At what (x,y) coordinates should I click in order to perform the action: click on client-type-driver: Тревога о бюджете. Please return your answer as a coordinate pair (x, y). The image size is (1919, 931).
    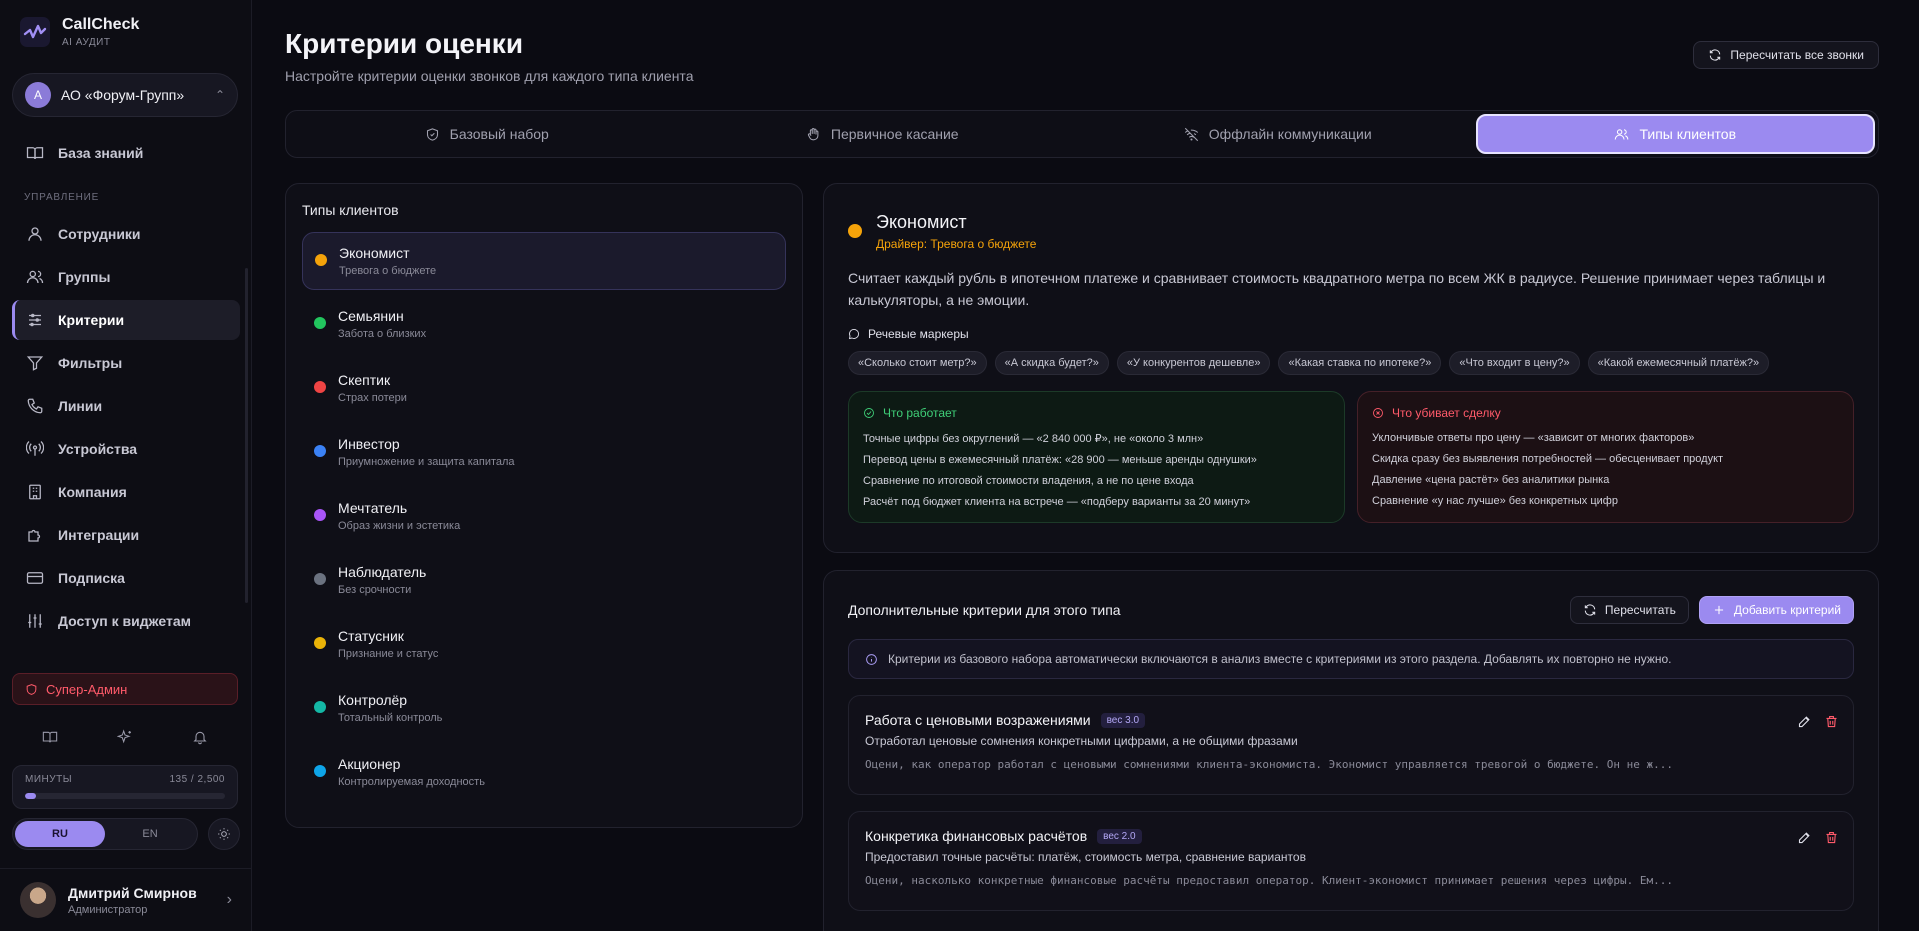
    Looking at the image, I should click on (388, 271).